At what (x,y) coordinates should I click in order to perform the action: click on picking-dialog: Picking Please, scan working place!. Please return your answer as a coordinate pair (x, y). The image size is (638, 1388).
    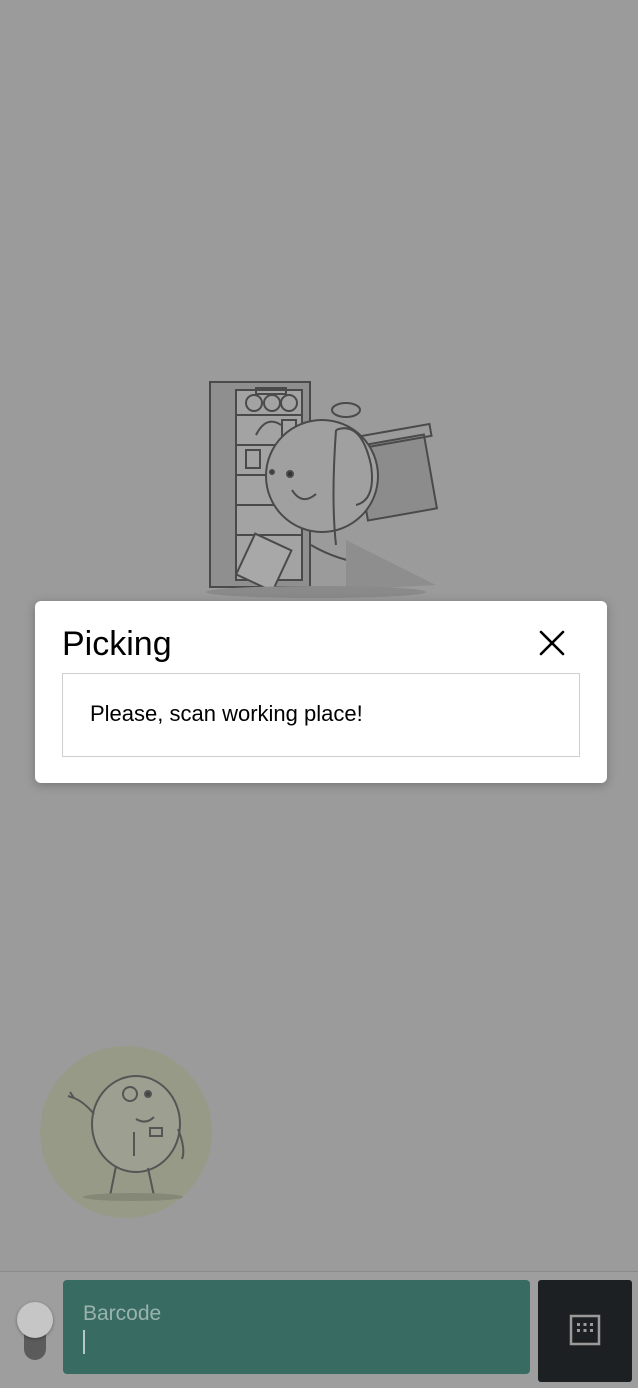
    Looking at the image, I should click on (321, 692).